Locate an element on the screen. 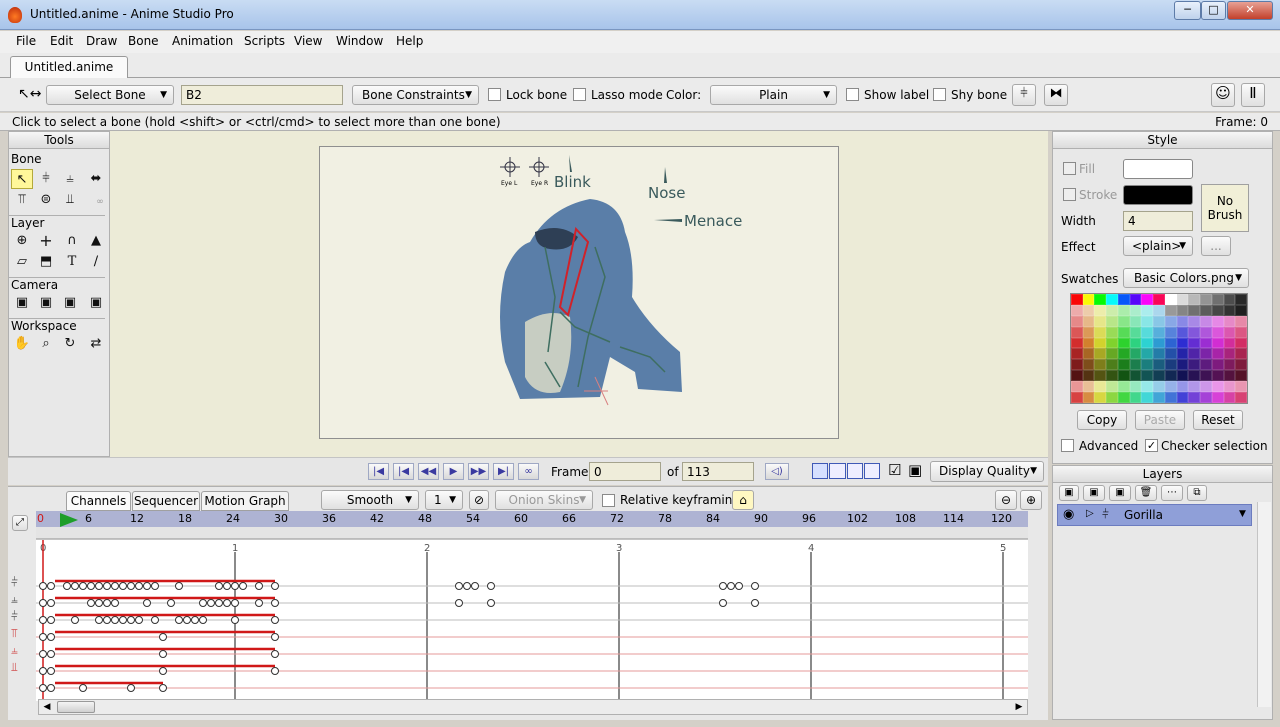 This screenshot has height=727, width=1280. step-back-icon: ◀◀ is located at coordinates (428, 471).